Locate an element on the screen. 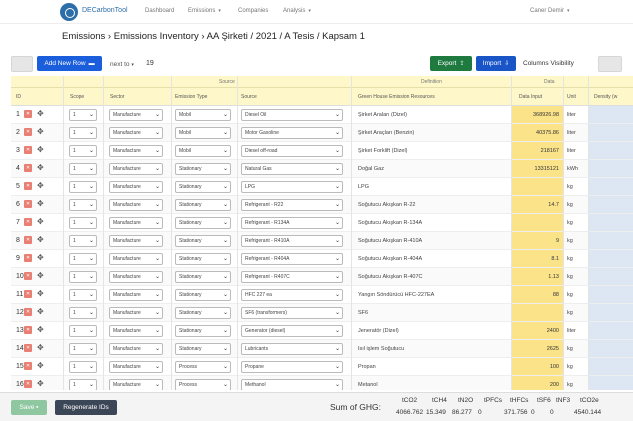 The height and width of the screenshot is (421, 633). resource-name: Isıl işlem Soğutucu is located at coordinates (381, 349).